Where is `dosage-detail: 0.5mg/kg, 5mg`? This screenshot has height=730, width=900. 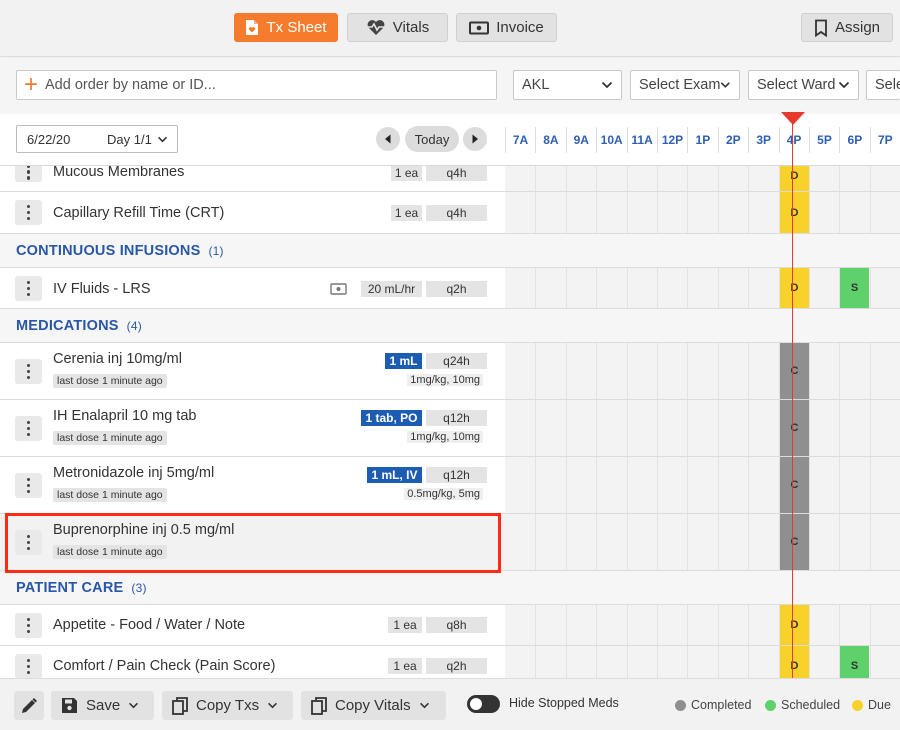
dosage-detail: 0.5mg/kg, 5mg is located at coordinates (443, 494).